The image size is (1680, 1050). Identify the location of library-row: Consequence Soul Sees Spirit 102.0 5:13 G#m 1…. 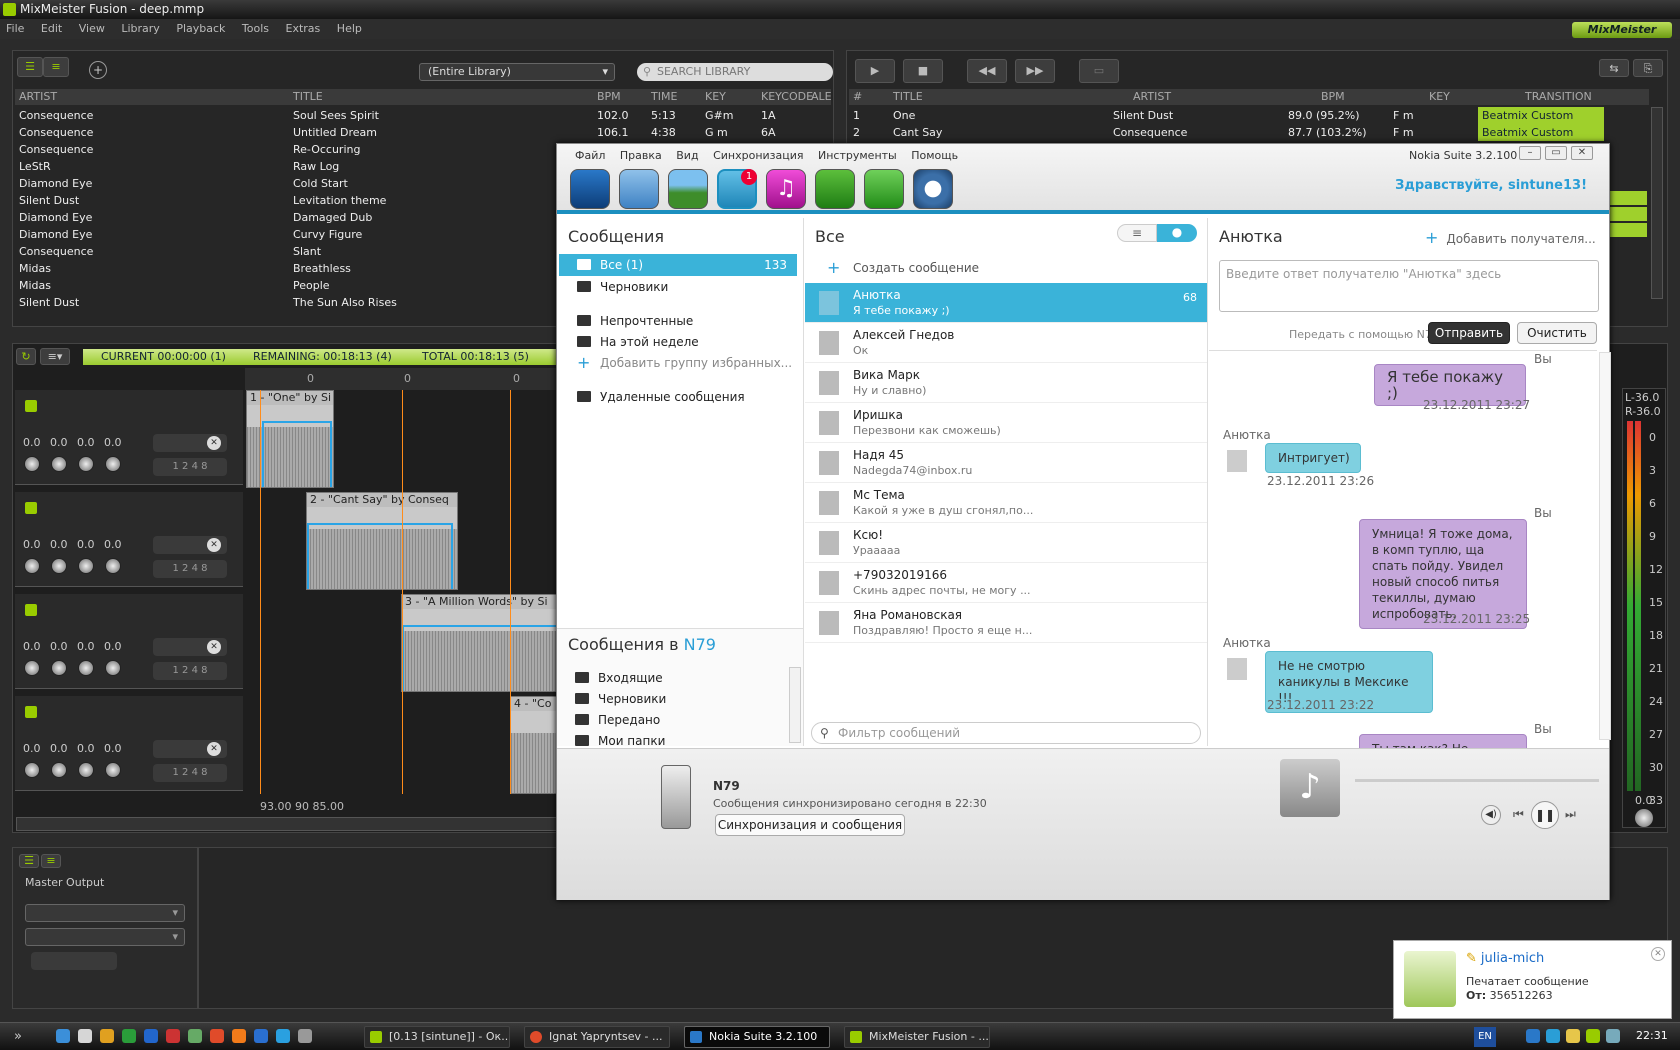
(395, 115).